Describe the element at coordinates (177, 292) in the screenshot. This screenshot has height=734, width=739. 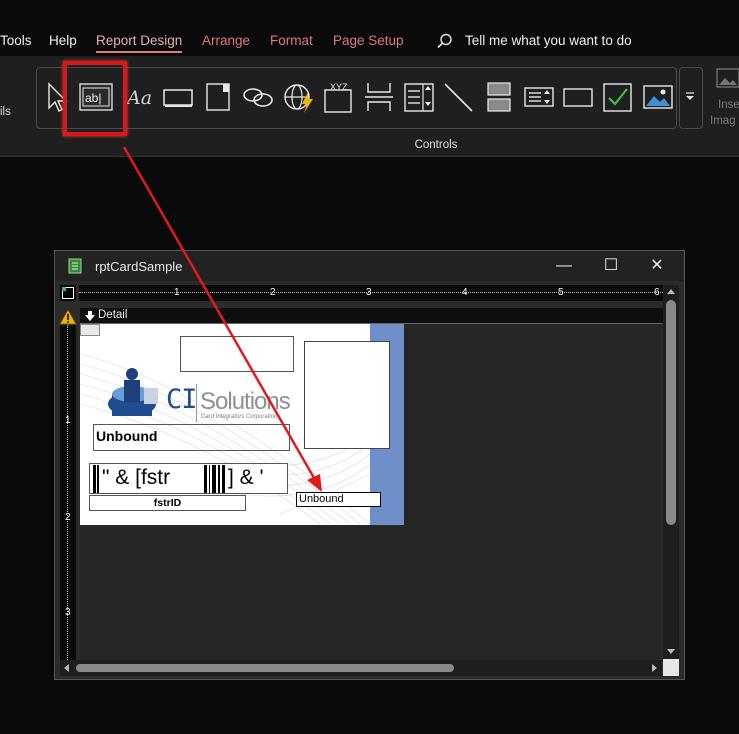
I see `ruler-mark-1: 1` at that location.